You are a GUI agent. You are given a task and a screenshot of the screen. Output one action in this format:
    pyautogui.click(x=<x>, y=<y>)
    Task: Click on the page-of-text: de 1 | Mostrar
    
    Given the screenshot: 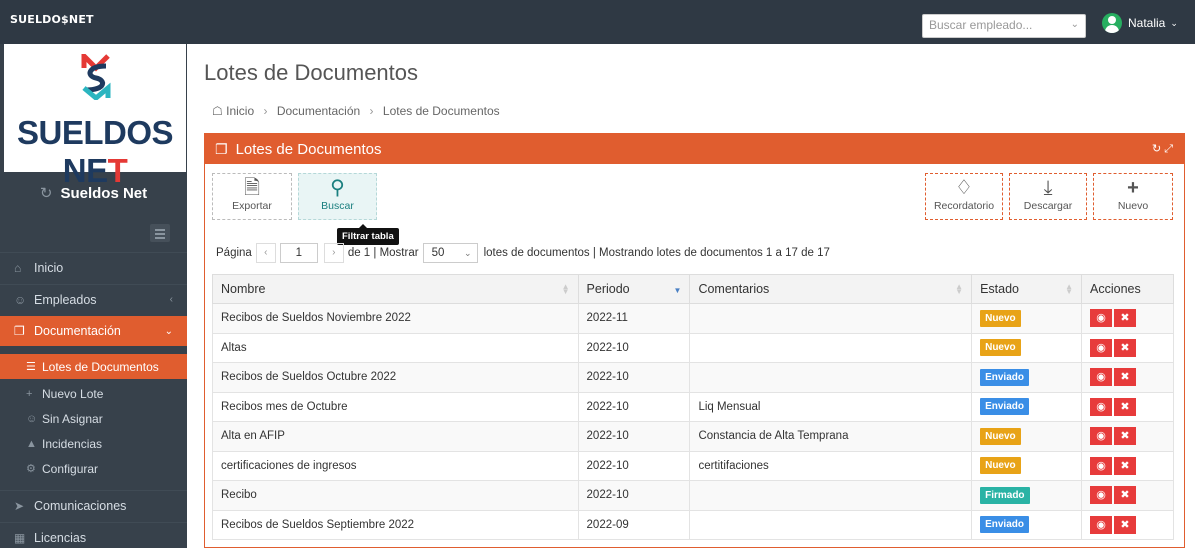 What is the action you would take?
    pyautogui.click(x=383, y=253)
    